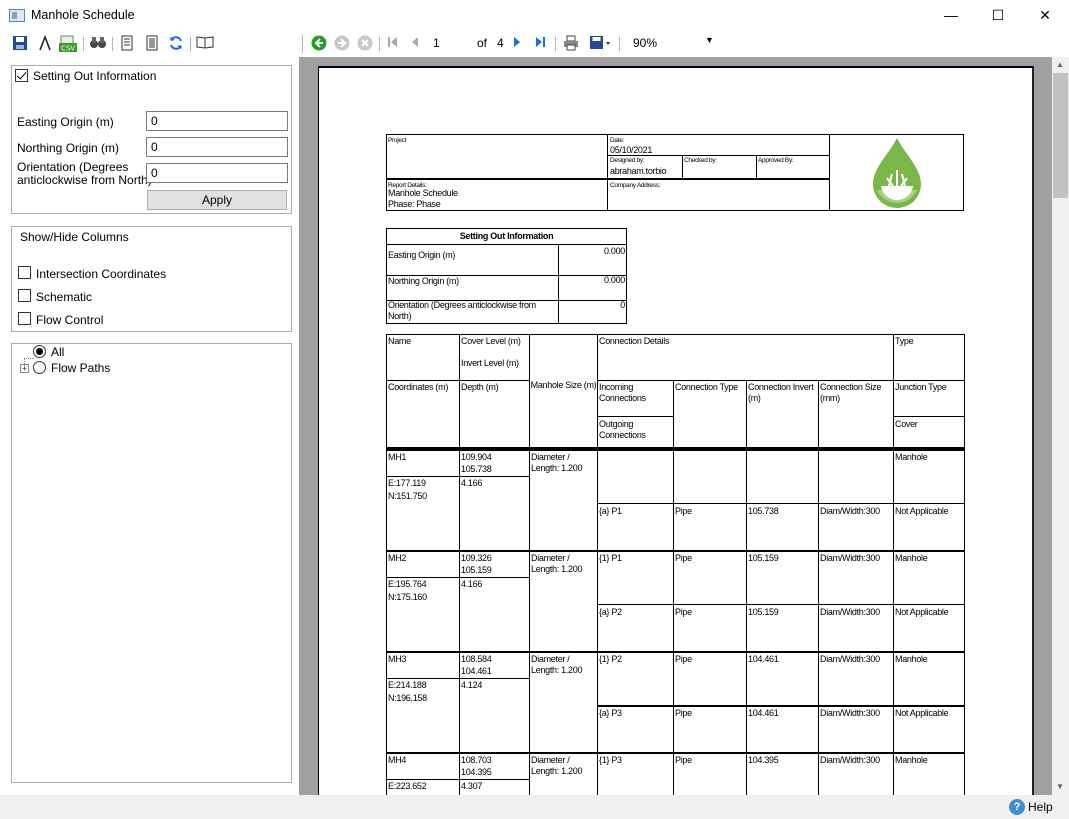 The height and width of the screenshot is (819, 1069). I want to click on first-page-icon, so click(393, 44).